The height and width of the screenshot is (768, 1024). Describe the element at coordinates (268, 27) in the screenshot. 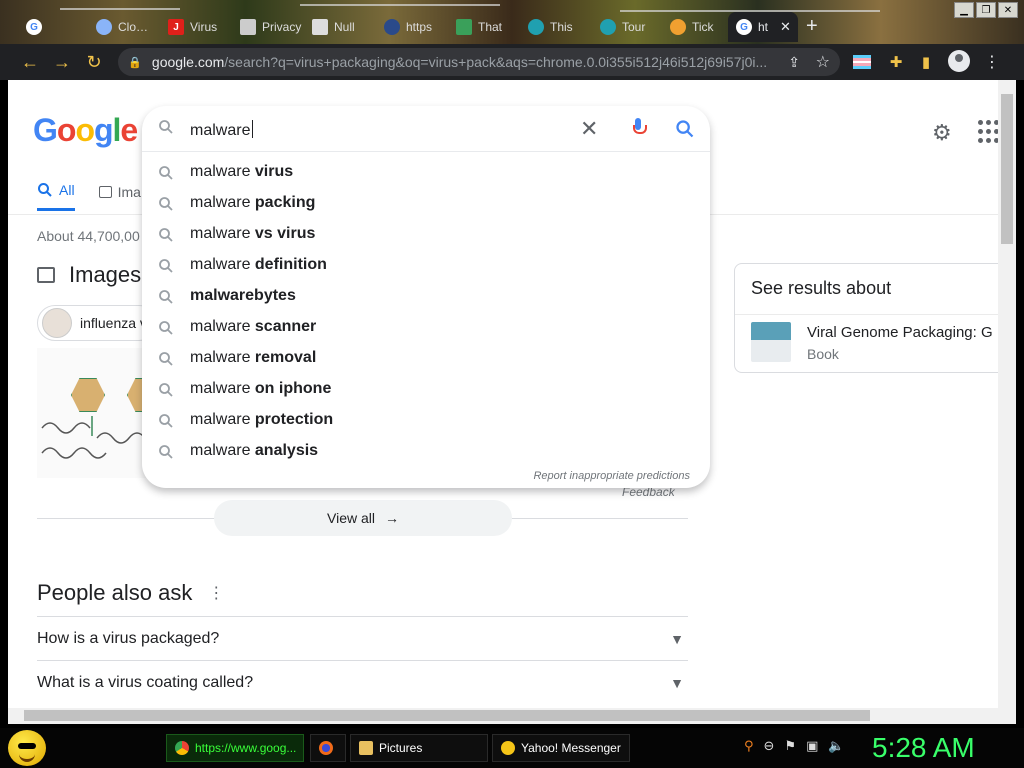

I see `browser-tab: Privacy` at that location.